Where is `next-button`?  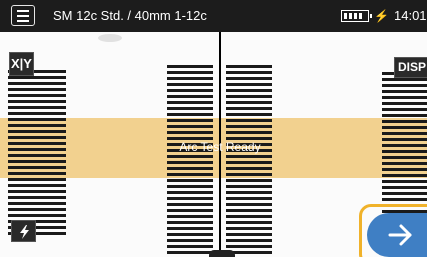 next-button is located at coordinates (397, 235).